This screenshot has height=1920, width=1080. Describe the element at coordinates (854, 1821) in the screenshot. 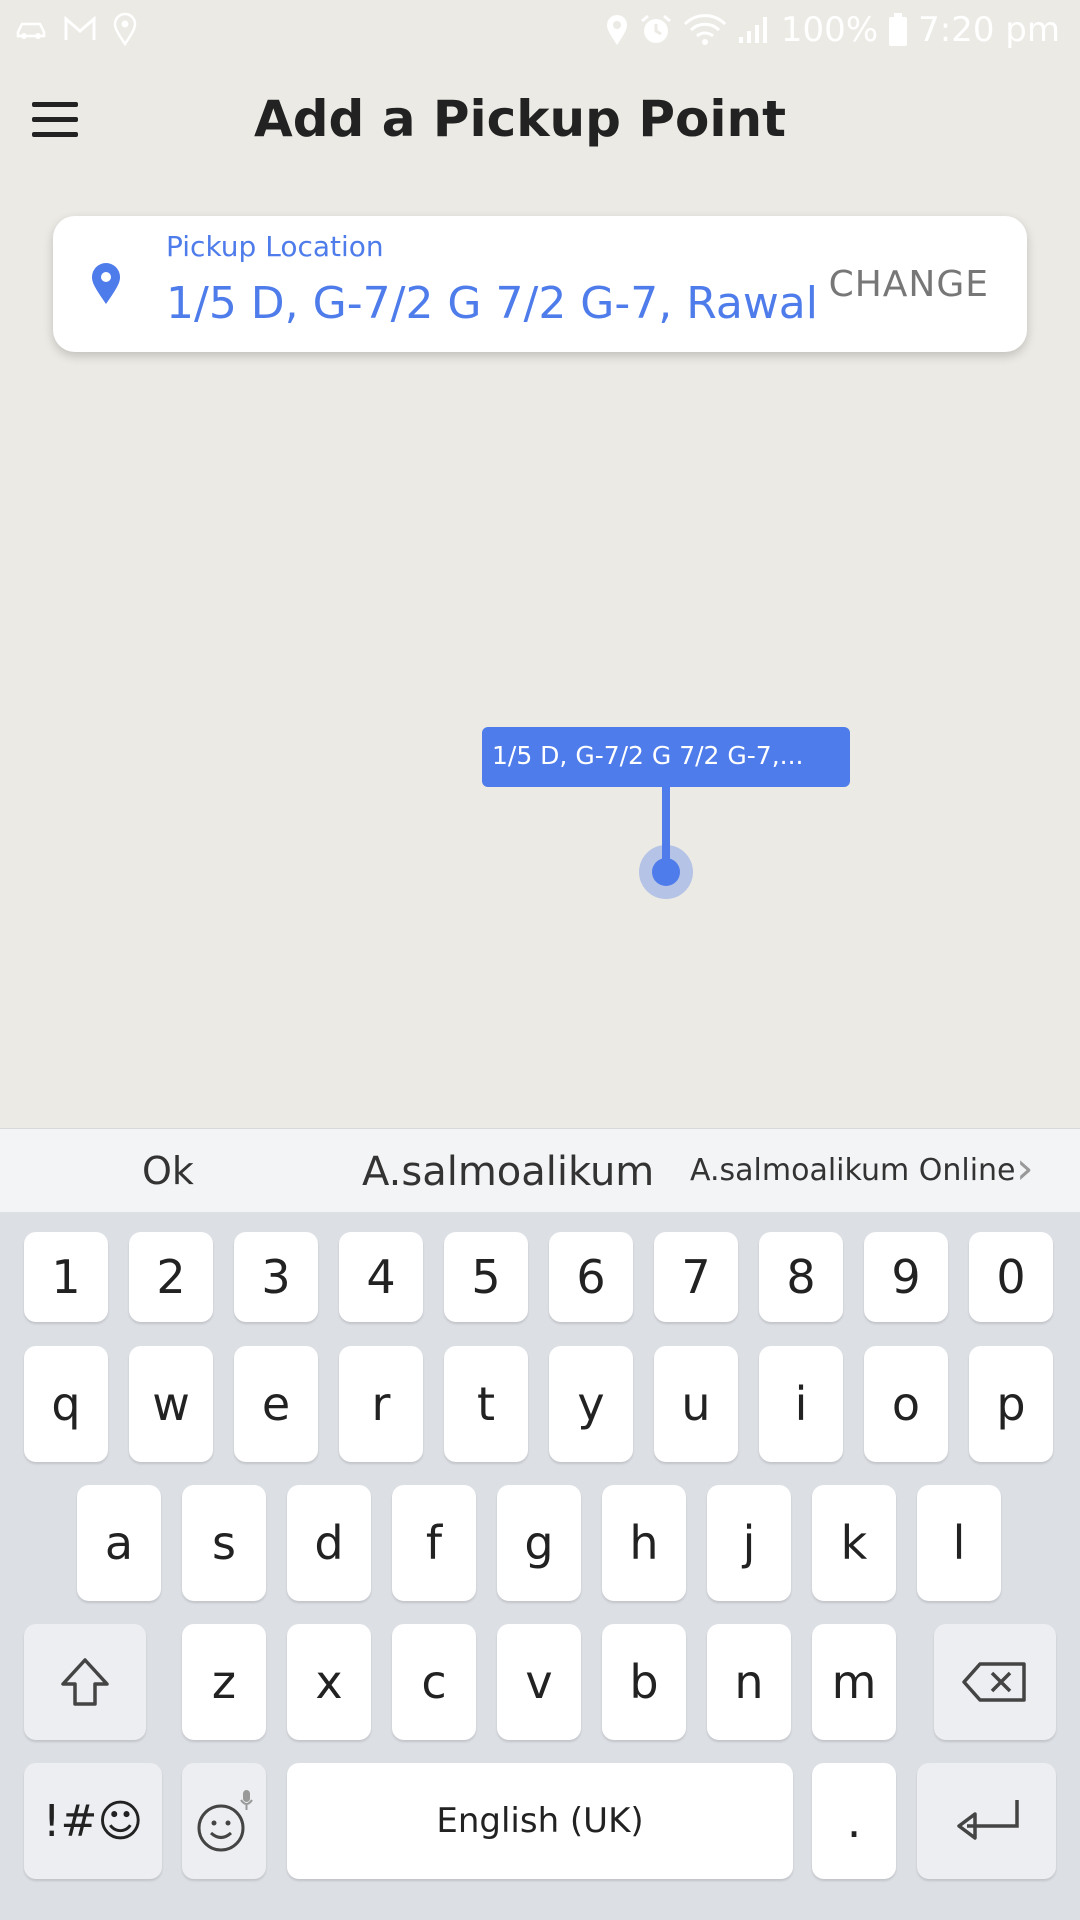

I see `period-key: .` at that location.